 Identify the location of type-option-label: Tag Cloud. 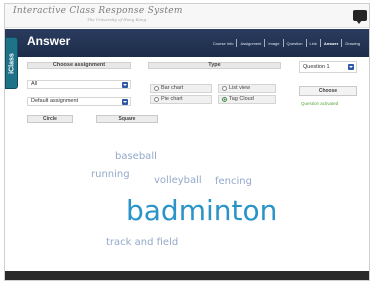
(241, 99).